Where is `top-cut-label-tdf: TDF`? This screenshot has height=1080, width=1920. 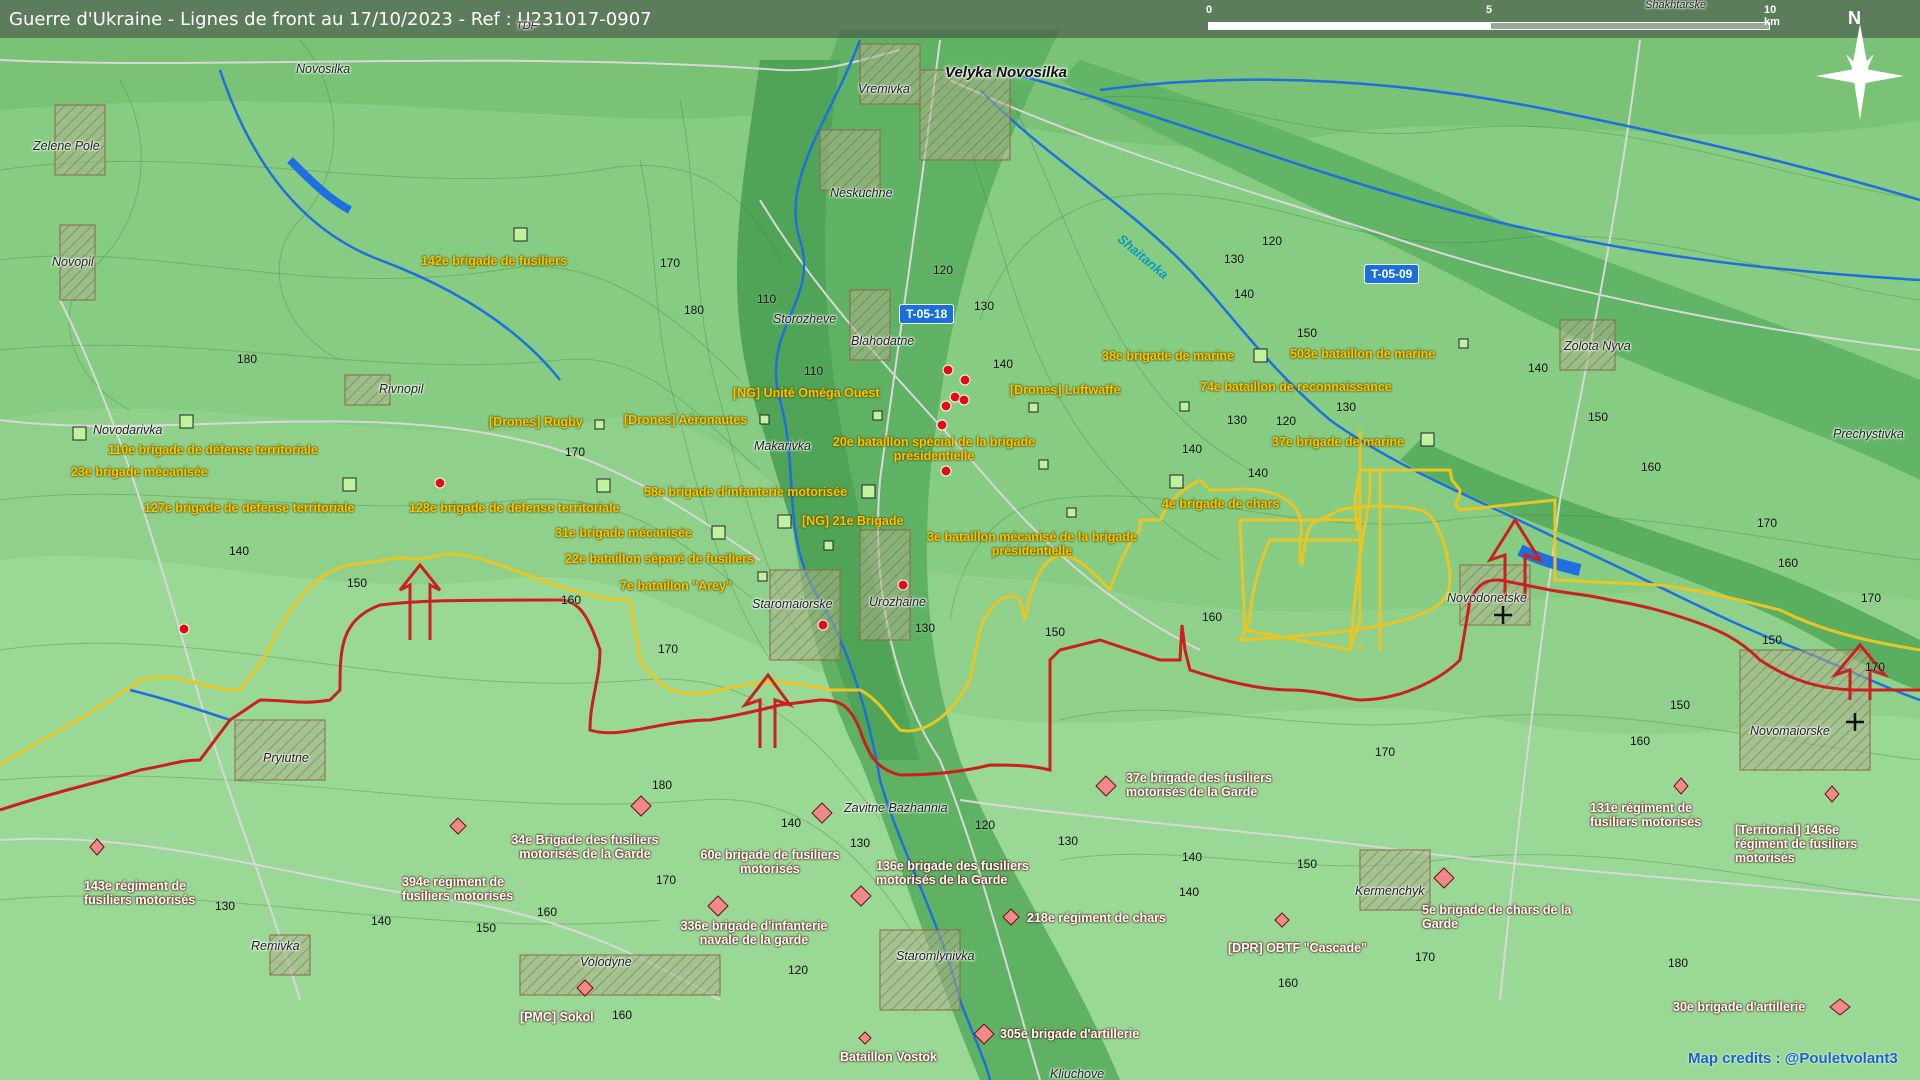 top-cut-label-tdf: TDF is located at coordinates (527, 26).